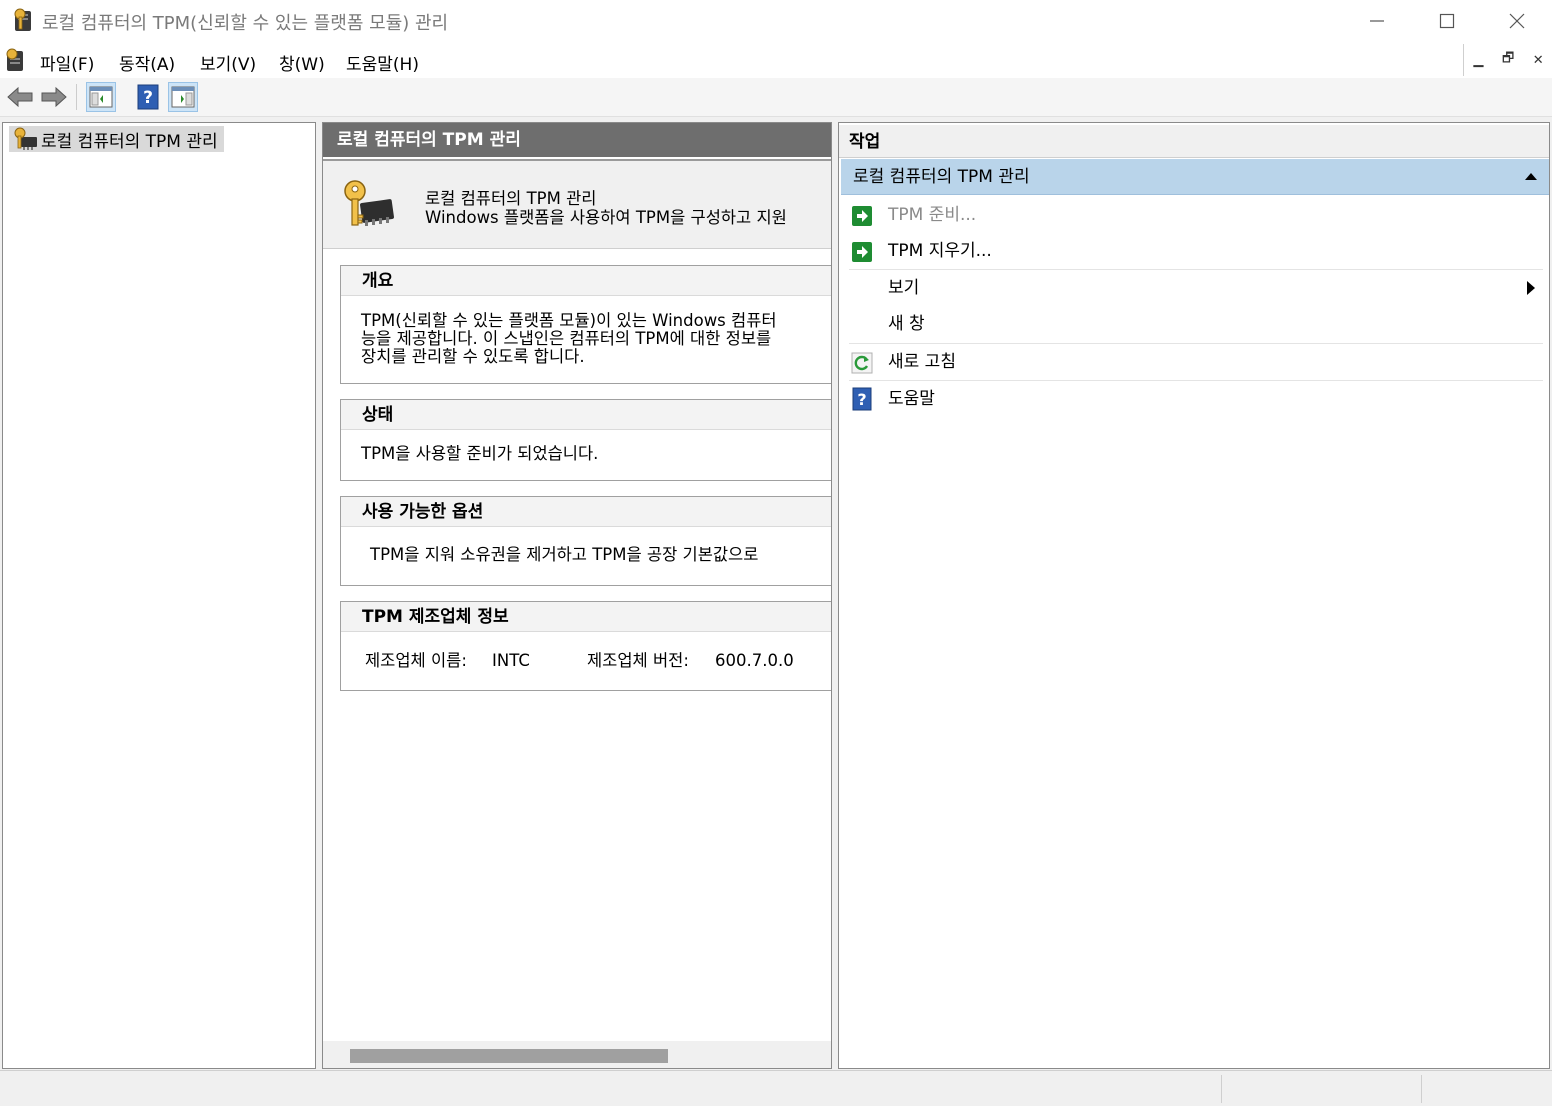  What do you see at coordinates (1193, 288) in the screenshot?
I see `action-view: 보기` at bounding box center [1193, 288].